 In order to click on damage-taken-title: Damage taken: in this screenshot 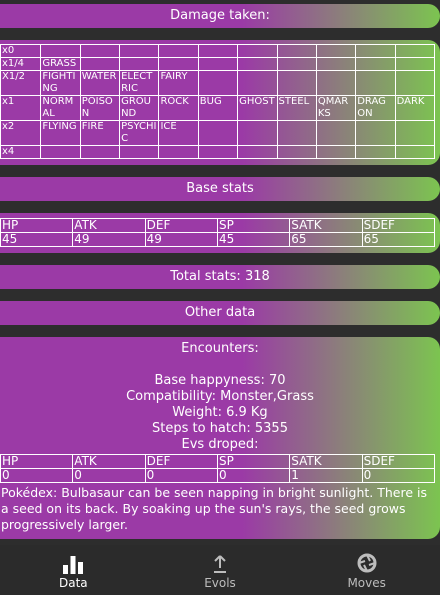, I will do `click(220, 15)`.